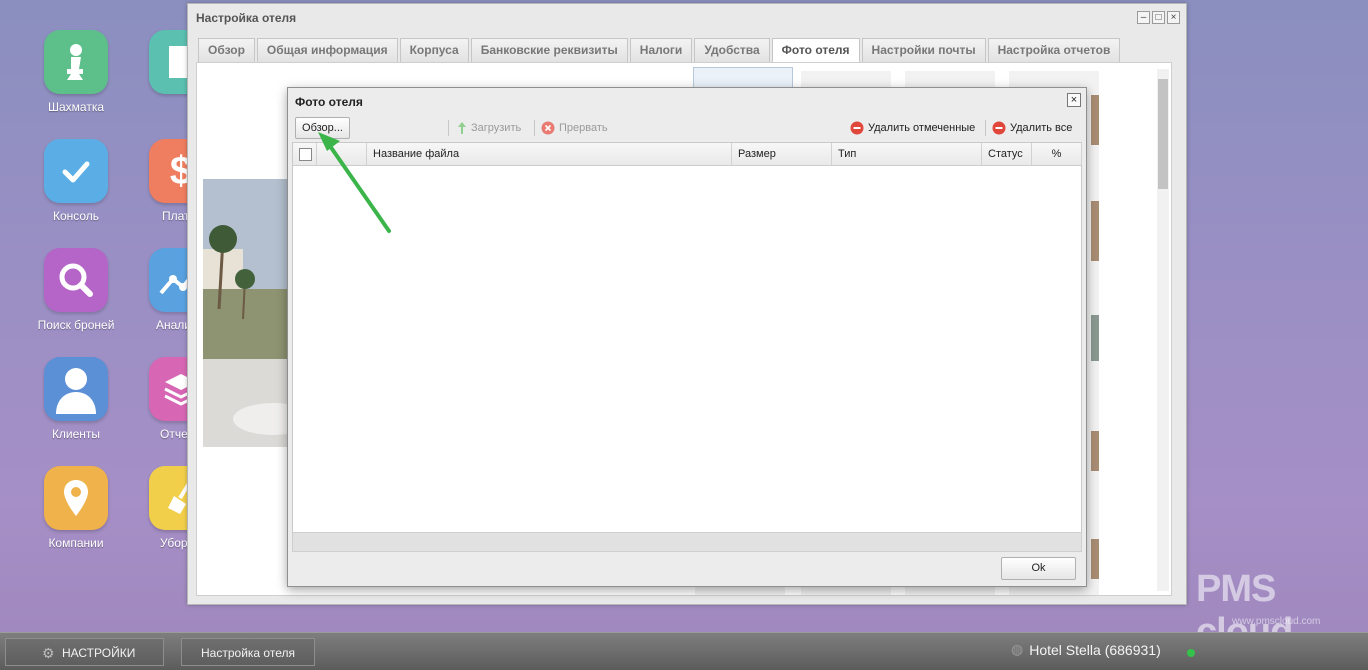 This screenshot has width=1368, height=670. I want to click on tab-amenities: Удобства, so click(732, 50).